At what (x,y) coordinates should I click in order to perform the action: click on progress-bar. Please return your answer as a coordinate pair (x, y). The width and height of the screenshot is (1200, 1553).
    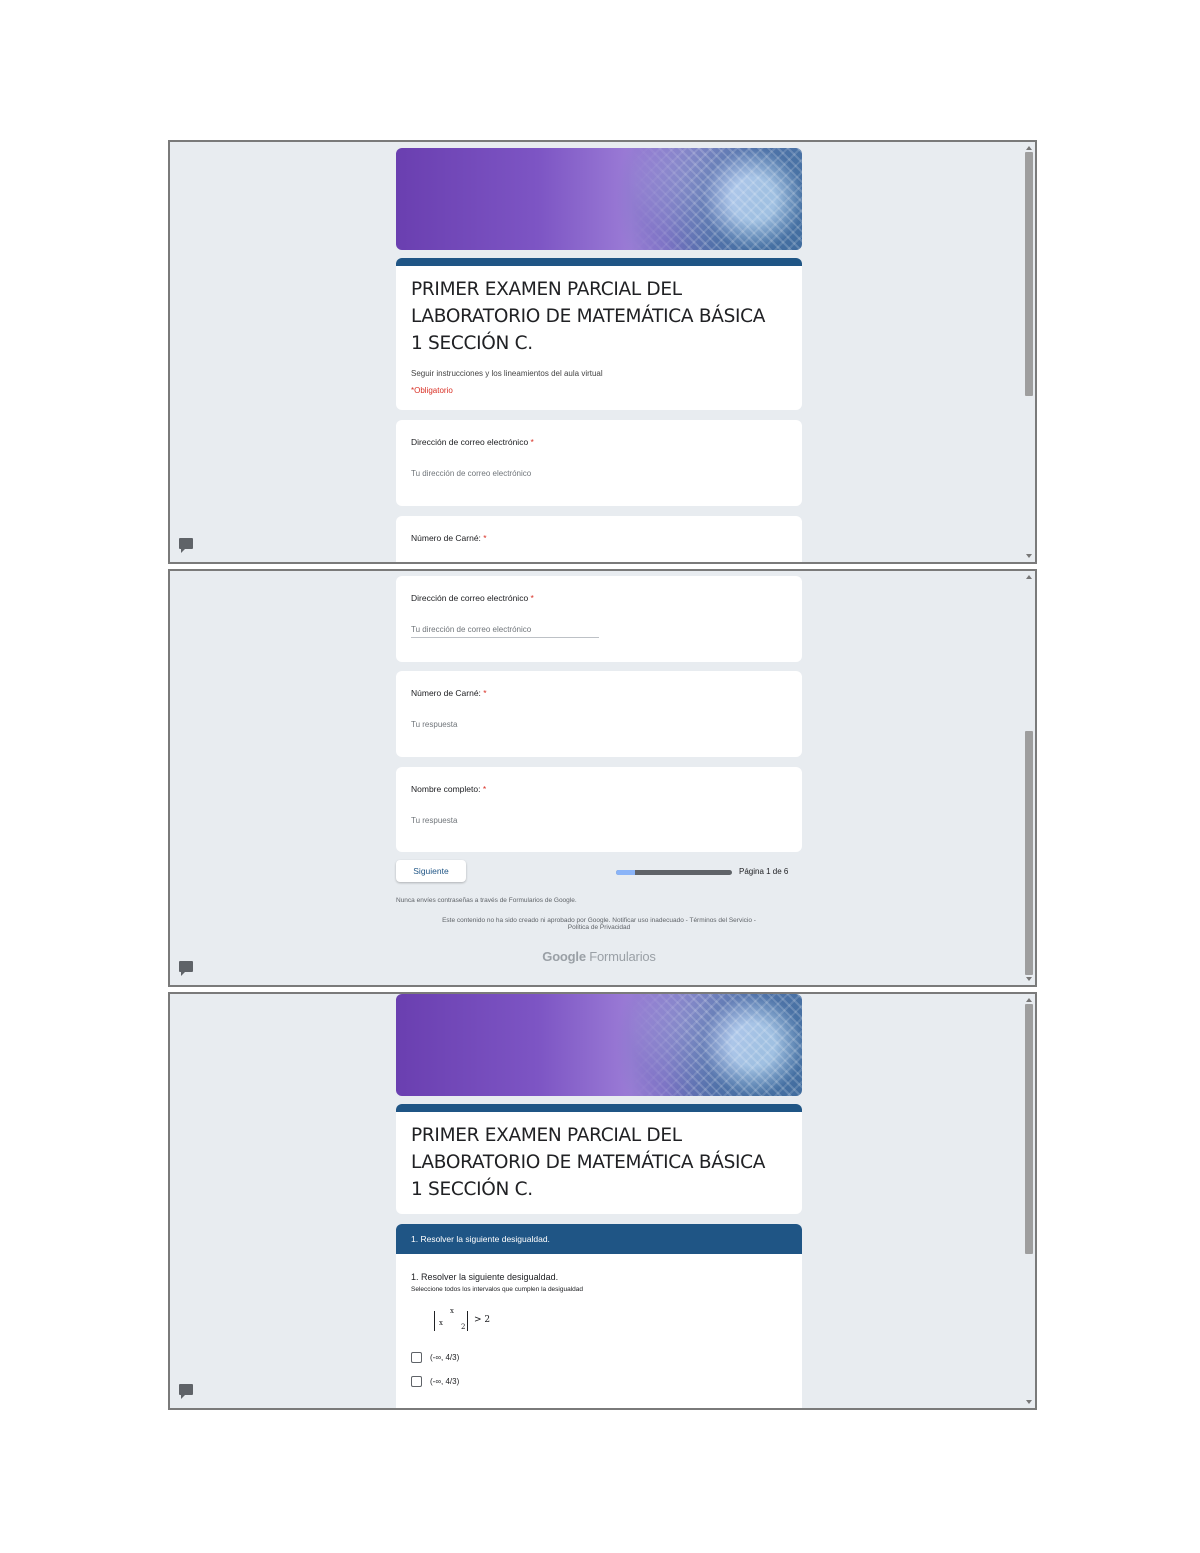
    Looking at the image, I should click on (674, 872).